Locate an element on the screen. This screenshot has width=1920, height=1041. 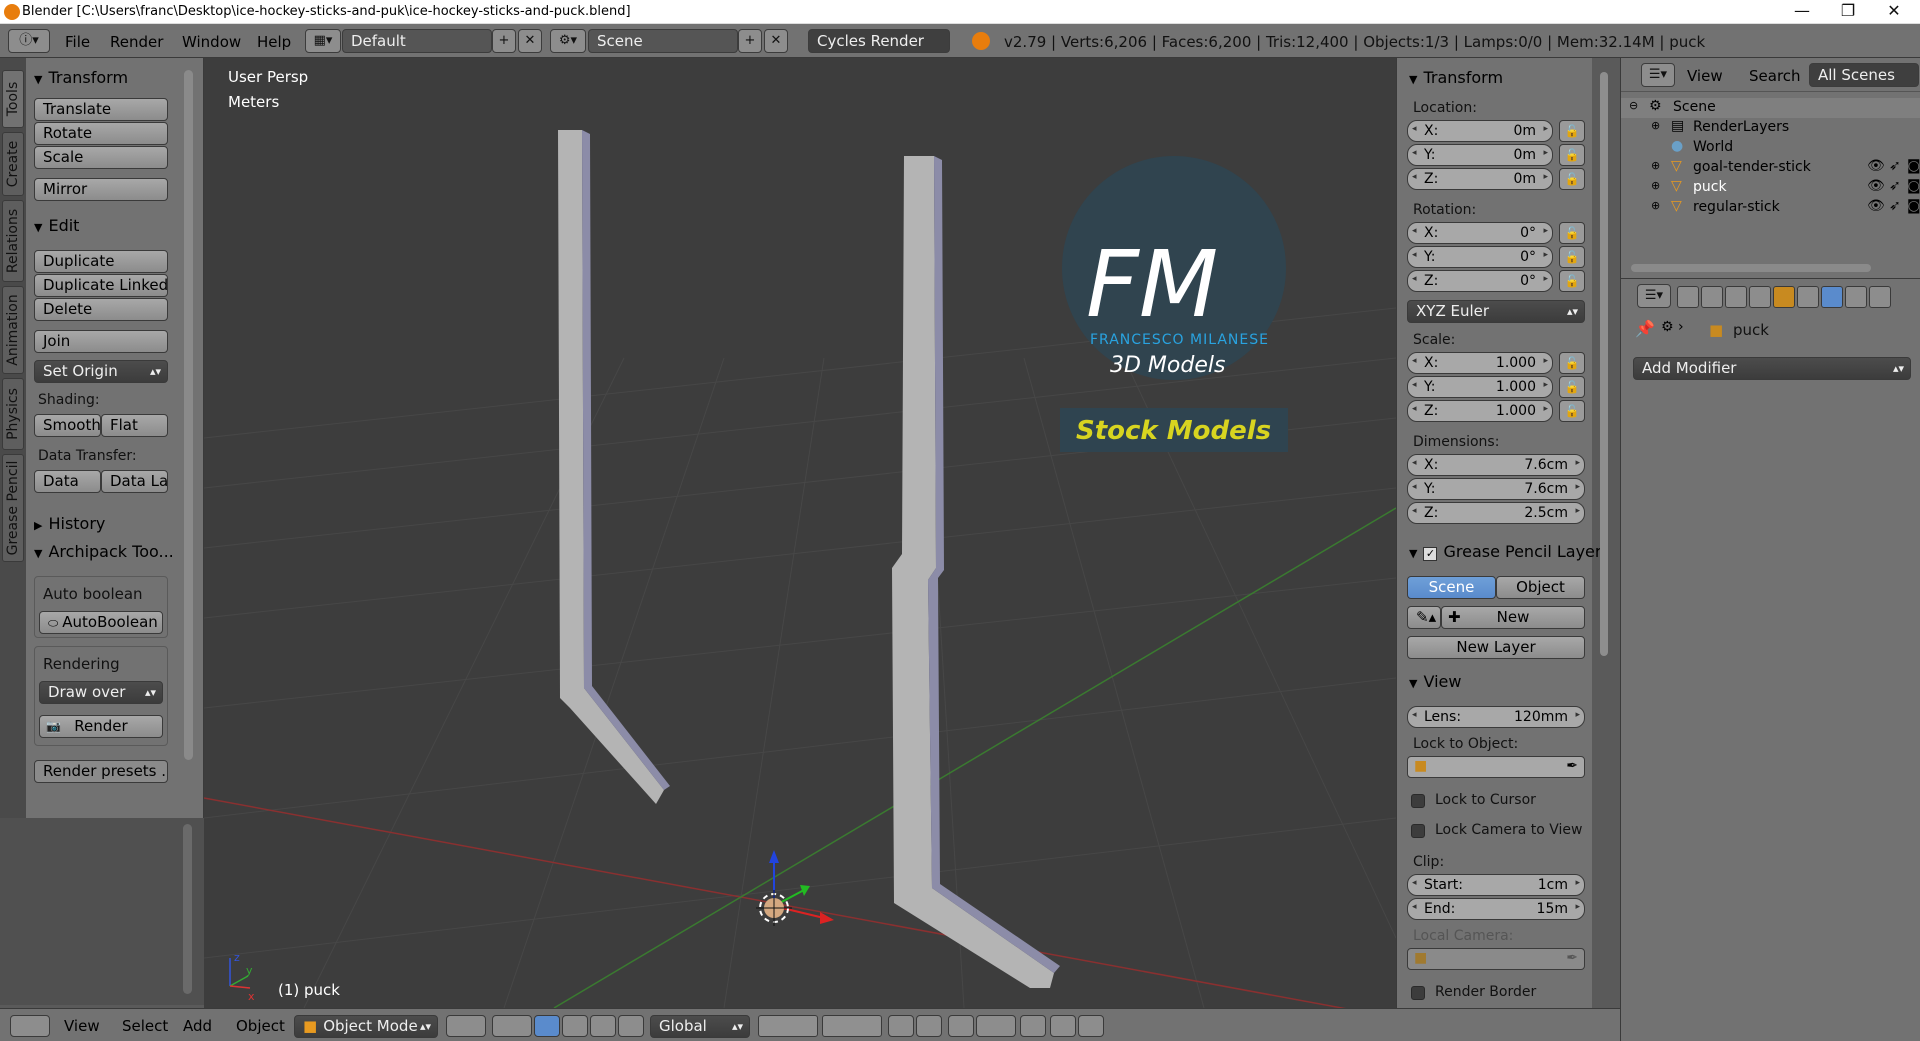
smooth-button: Smooth is located at coordinates (67, 425).